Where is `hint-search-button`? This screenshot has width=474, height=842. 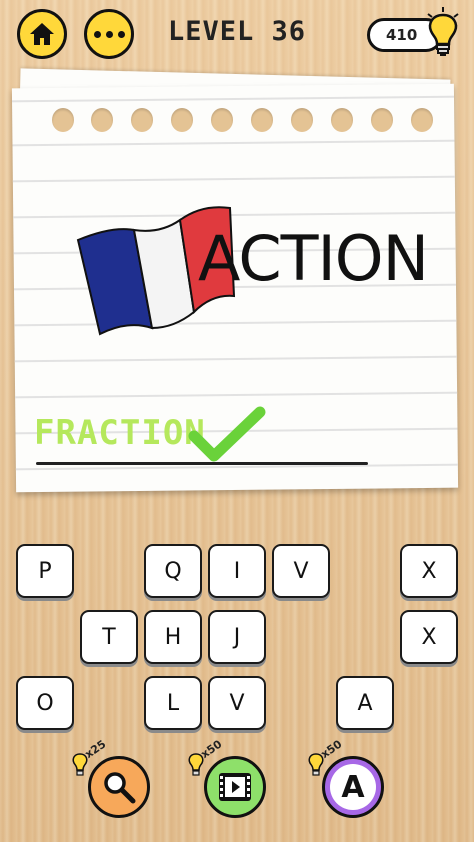
hint-search-button is located at coordinates (119, 787).